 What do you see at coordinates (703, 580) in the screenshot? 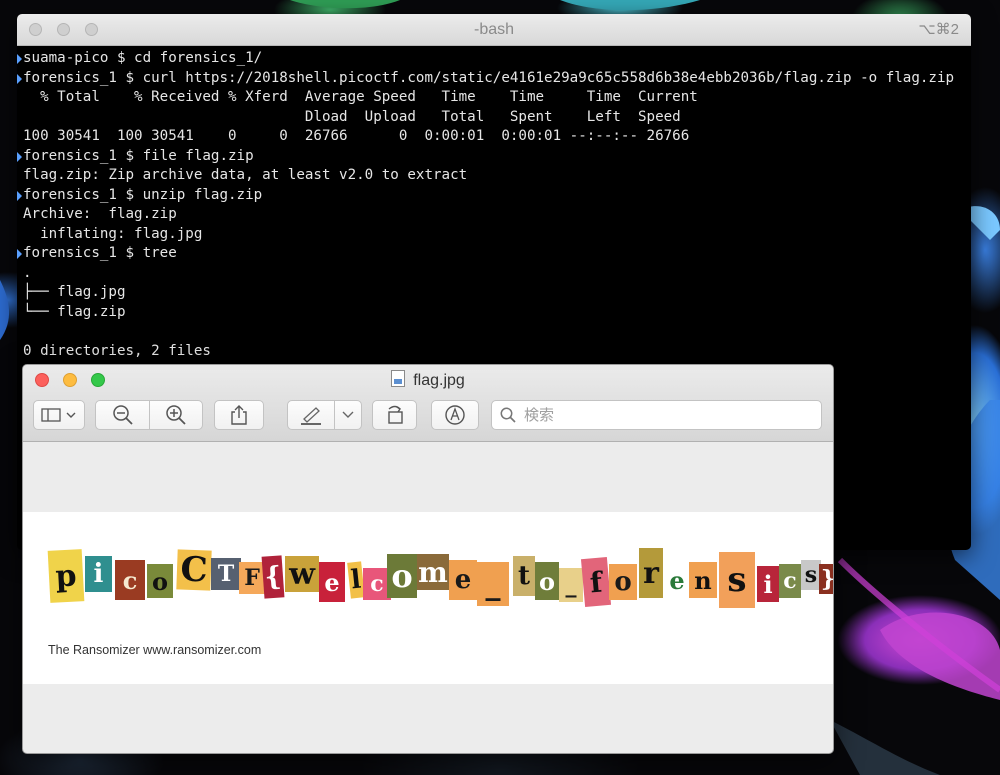
I see `ransom-letter: n` at bounding box center [703, 580].